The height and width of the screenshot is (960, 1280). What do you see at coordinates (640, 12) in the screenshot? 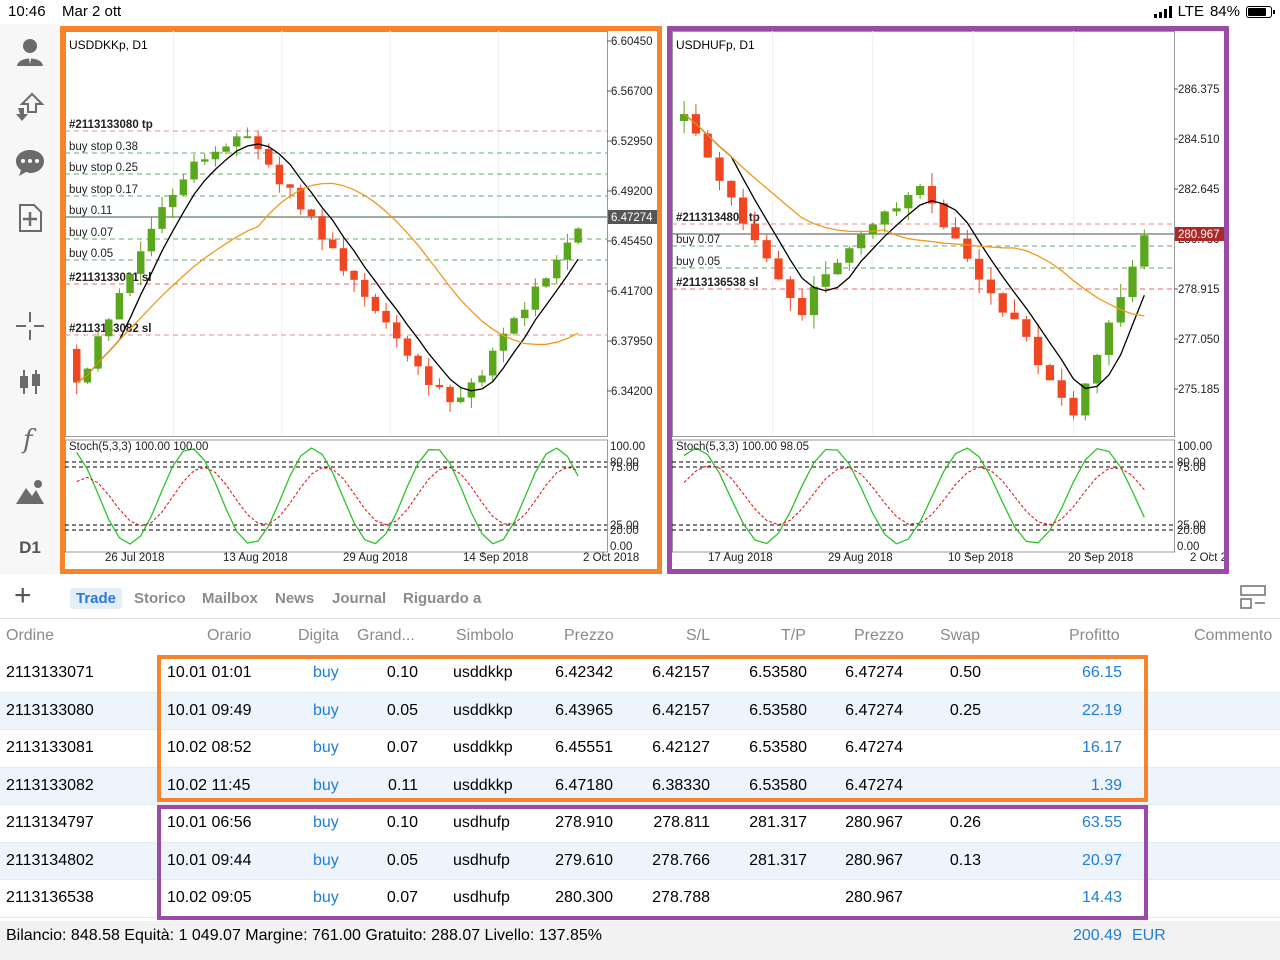
I see `status-bar: 10:46 Mar 2 ott LTE 84%` at bounding box center [640, 12].